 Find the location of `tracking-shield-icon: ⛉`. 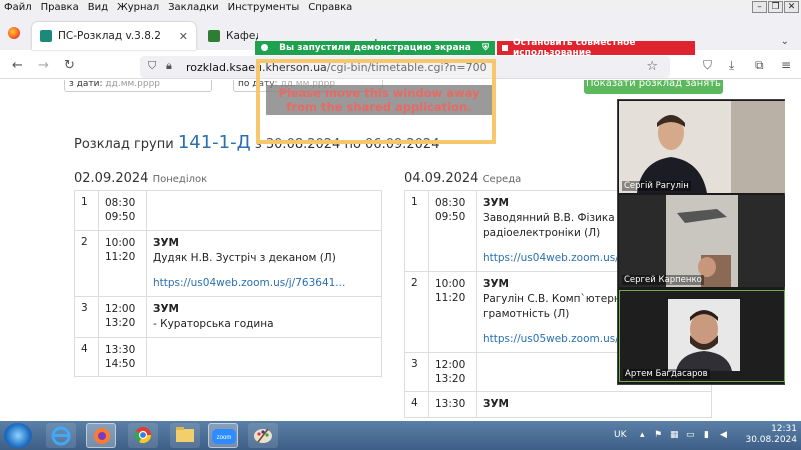

tracking-shield-icon: ⛉ is located at coordinates (152, 66).